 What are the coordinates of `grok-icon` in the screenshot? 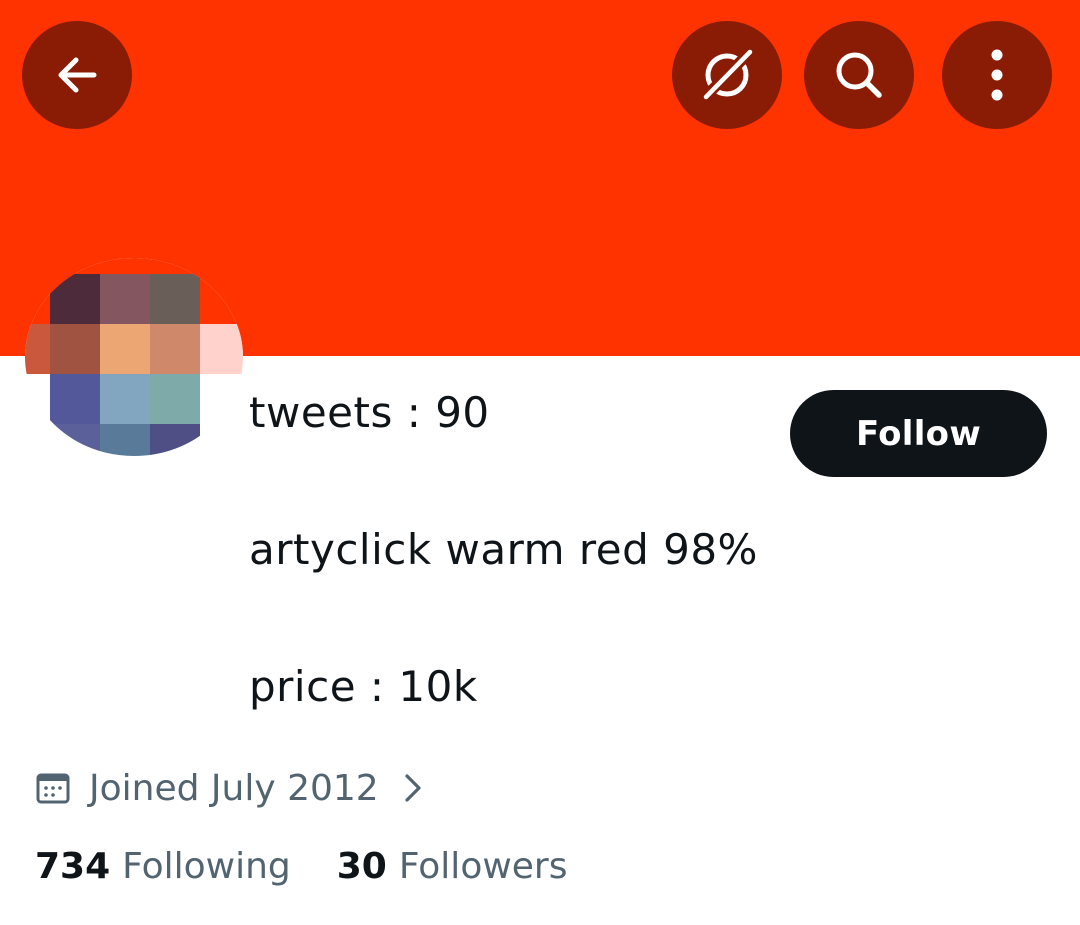 It's located at (728, 74).